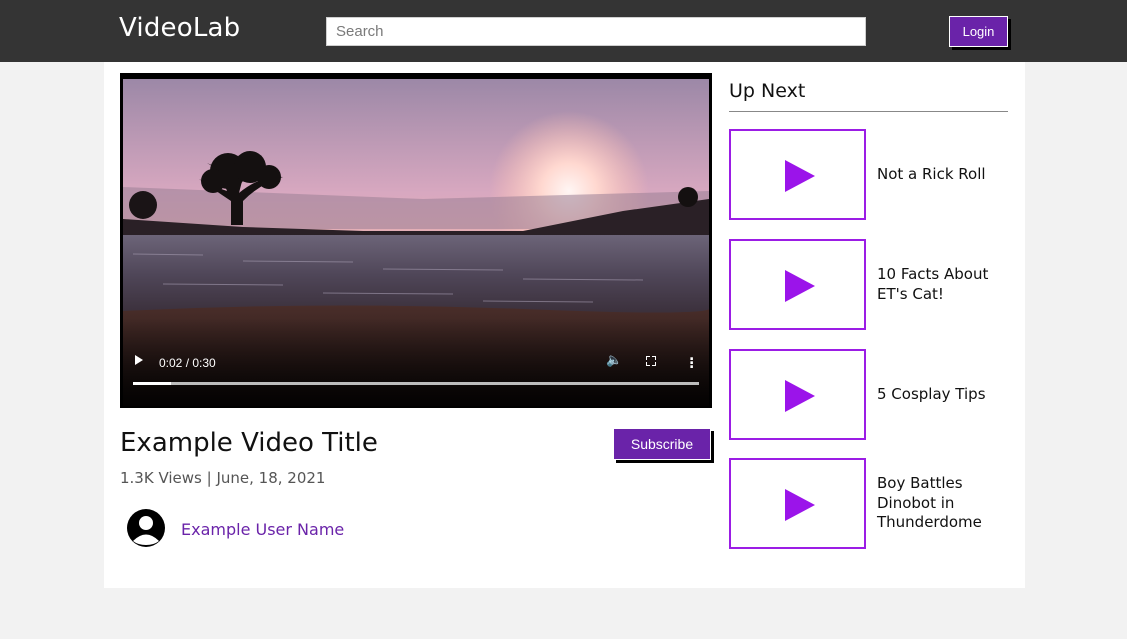 The height and width of the screenshot is (639, 1127). What do you see at coordinates (942, 174) in the screenshot?
I see `up-next-title: Not a Rick Roll` at bounding box center [942, 174].